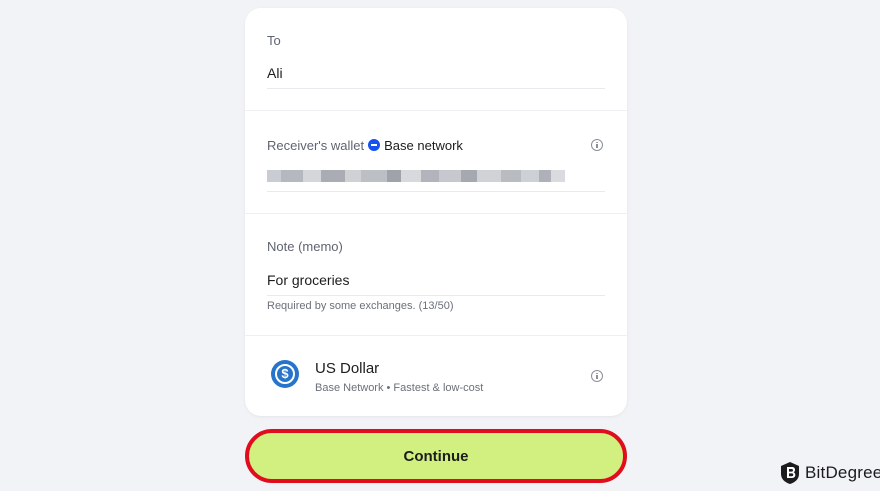 The height and width of the screenshot is (491, 880). Describe the element at coordinates (436, 88) in the screenshot. I see `to-input-underline` at that location.